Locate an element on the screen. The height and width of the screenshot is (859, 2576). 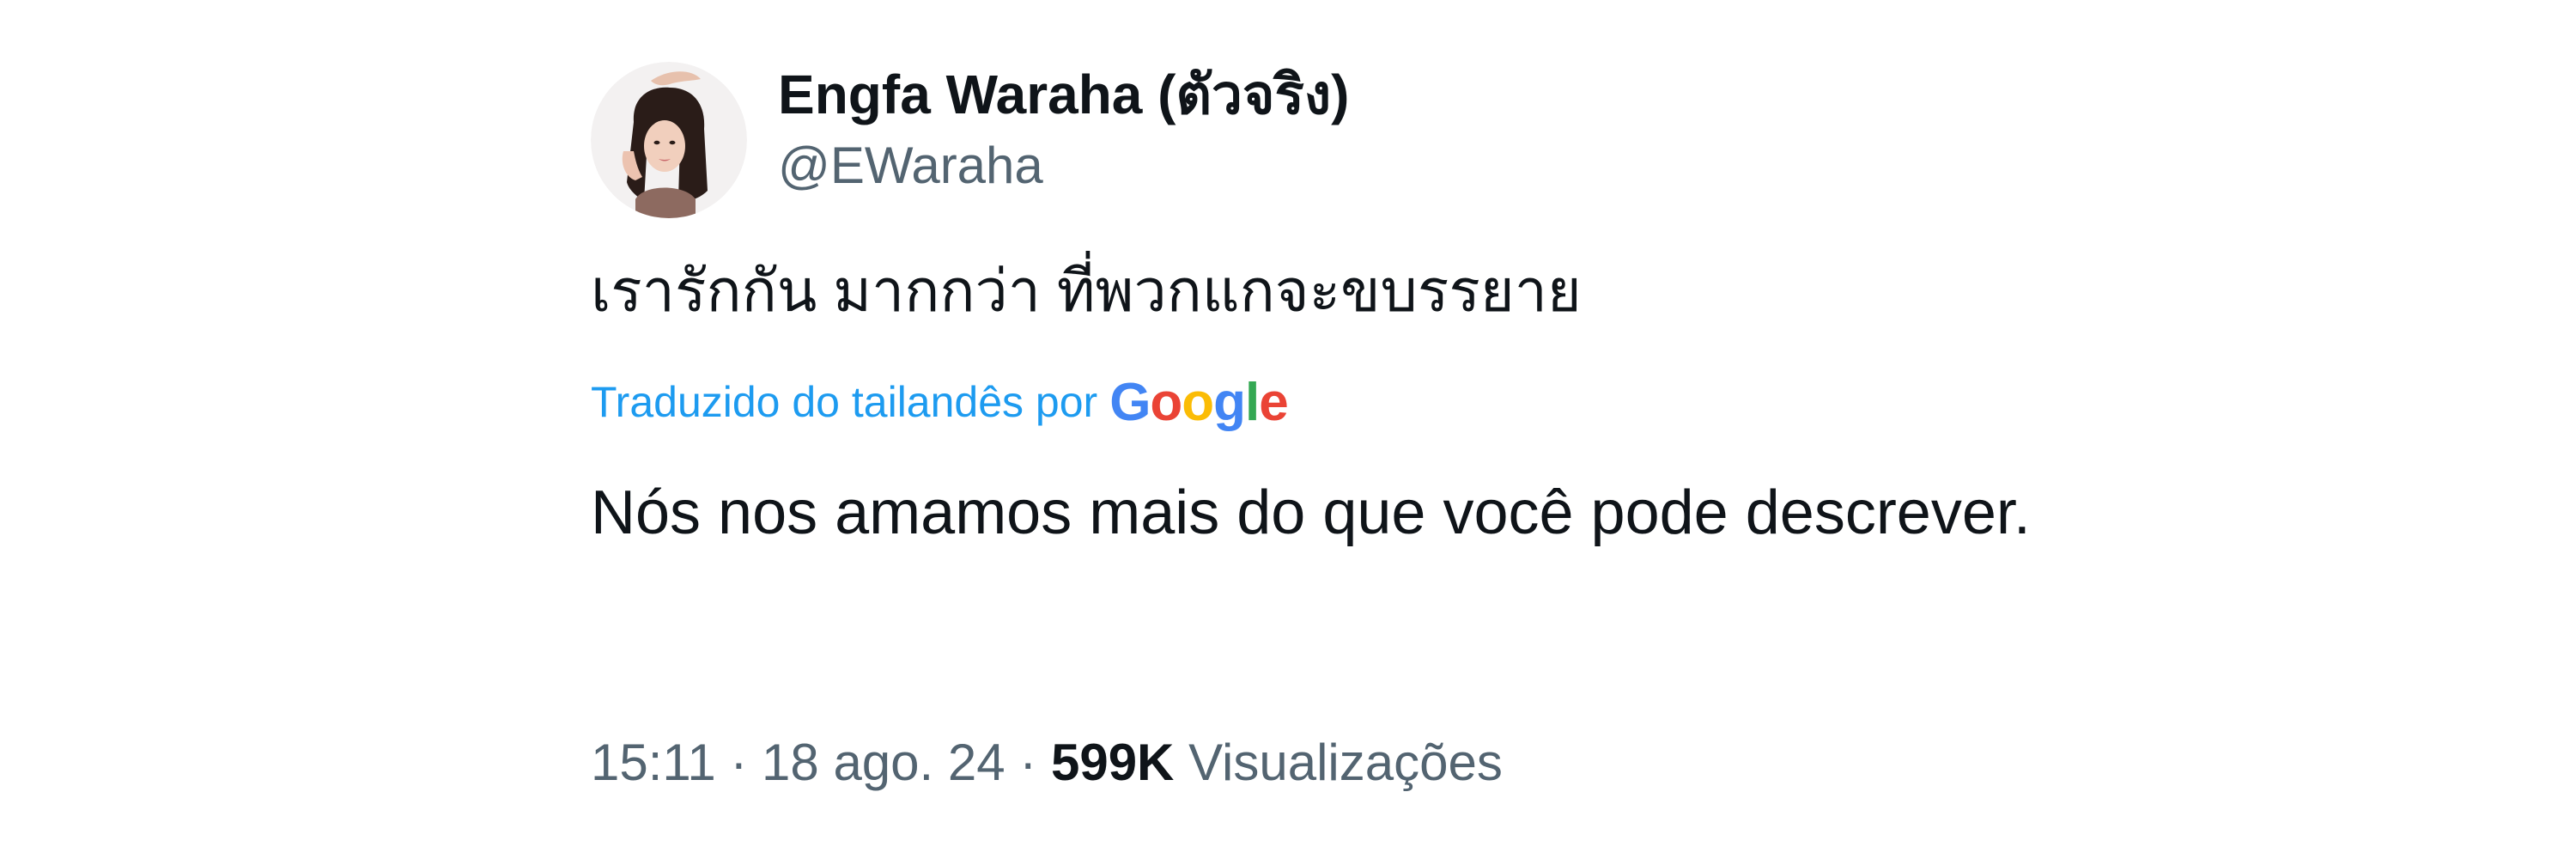
translation-attribution: Traduzido do tailandês por Google is located at coordinates (940, 402).